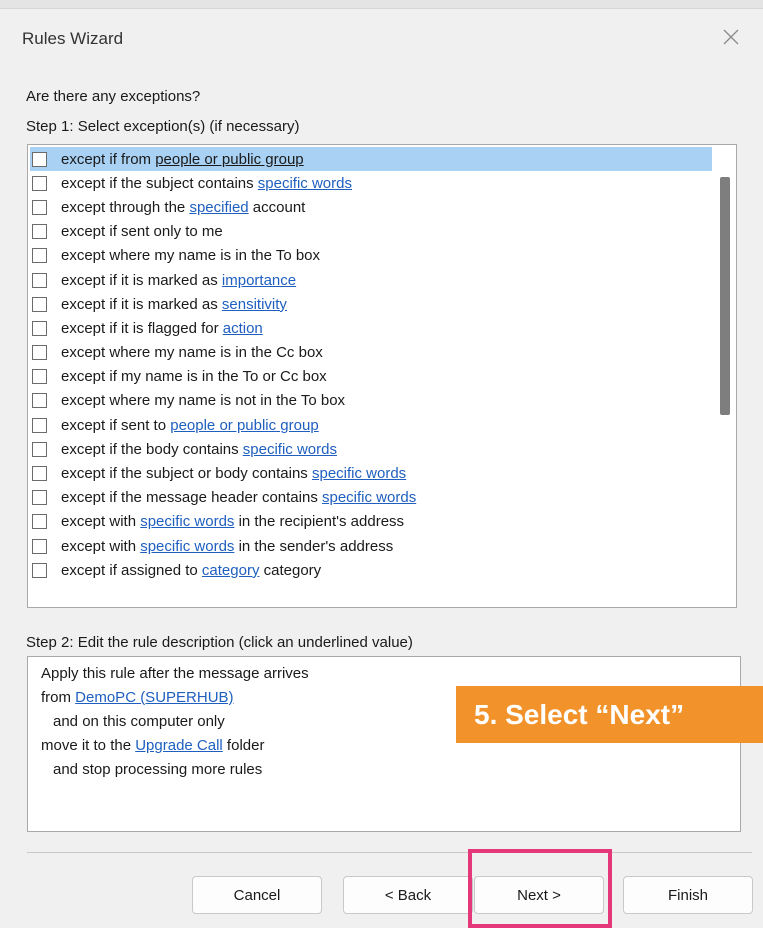 The height and width of the screenshot is (928, 763). Describe the element at coordinates (731, 37) in the screenshot. I see `close-icon` at that location.